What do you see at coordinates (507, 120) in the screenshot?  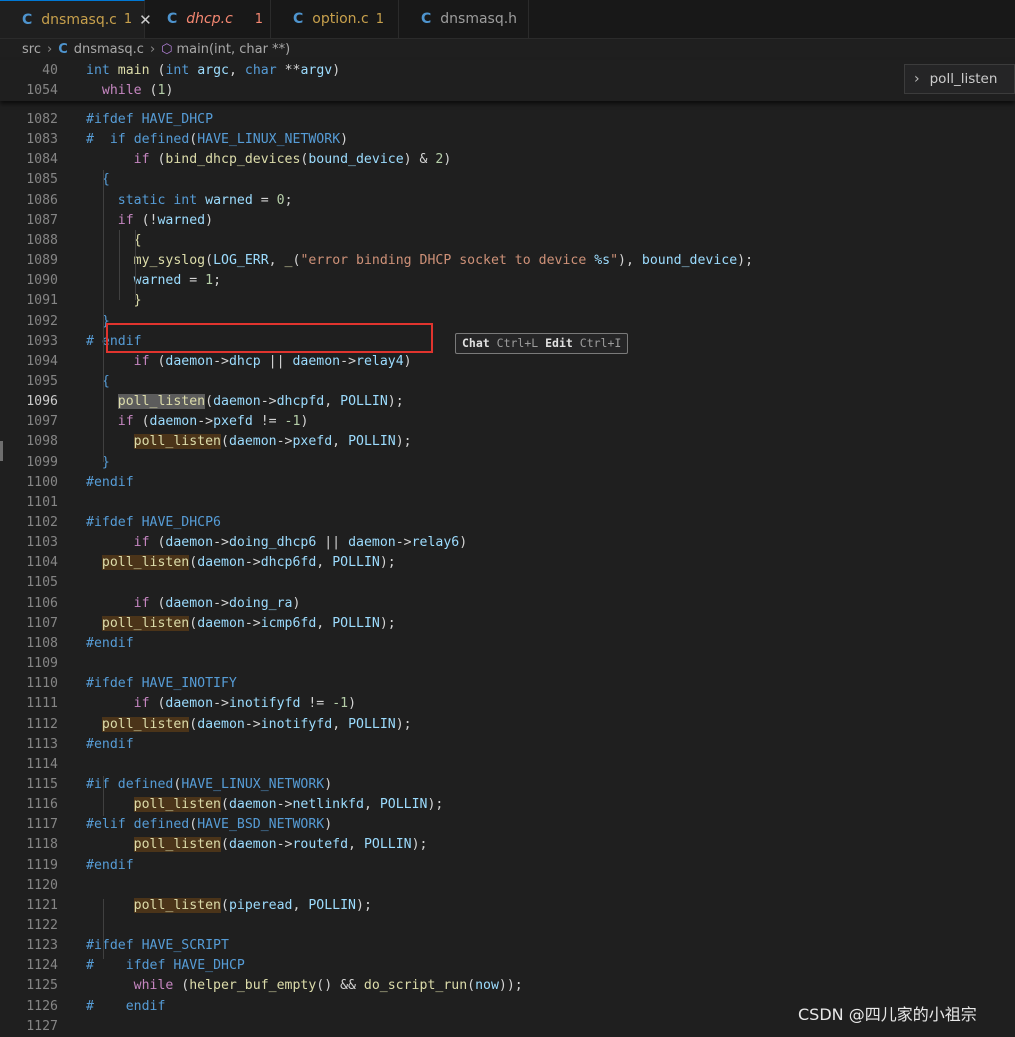 I see `code-line: 1082 #ifdef HAVE_DHCP` at bounding box center [507, 120].